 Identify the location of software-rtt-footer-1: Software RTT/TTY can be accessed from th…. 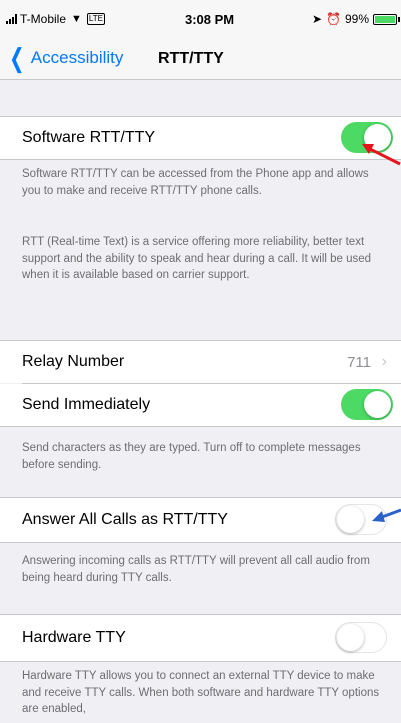
(195, 182).